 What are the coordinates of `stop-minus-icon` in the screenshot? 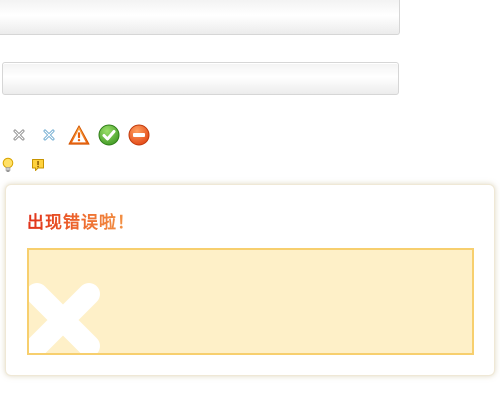 It's located at (139, 135).